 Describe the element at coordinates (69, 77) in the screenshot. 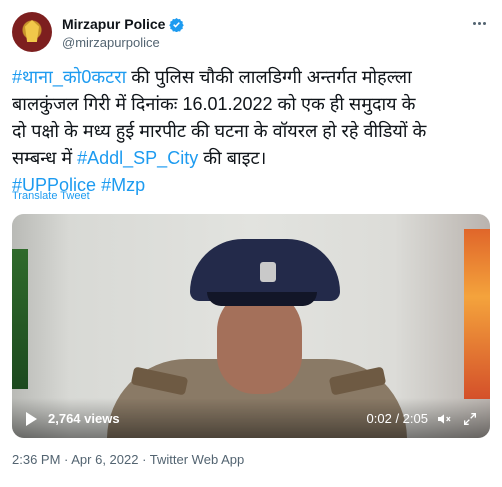

I see `hashtag-link: #थाना_को0कटरा` at that location.